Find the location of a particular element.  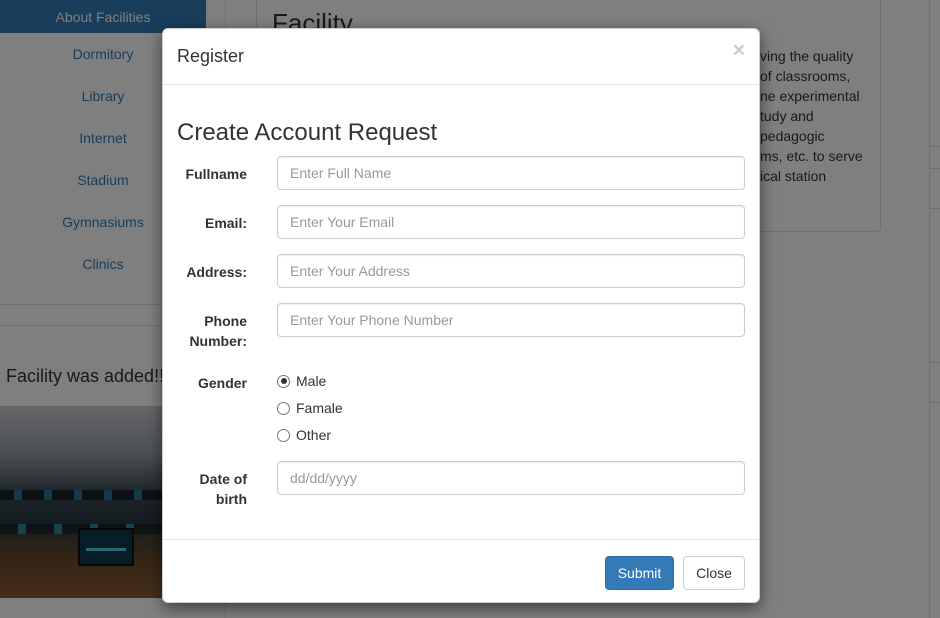

dob-label: Date of birth is located at coordinates (212, 489).